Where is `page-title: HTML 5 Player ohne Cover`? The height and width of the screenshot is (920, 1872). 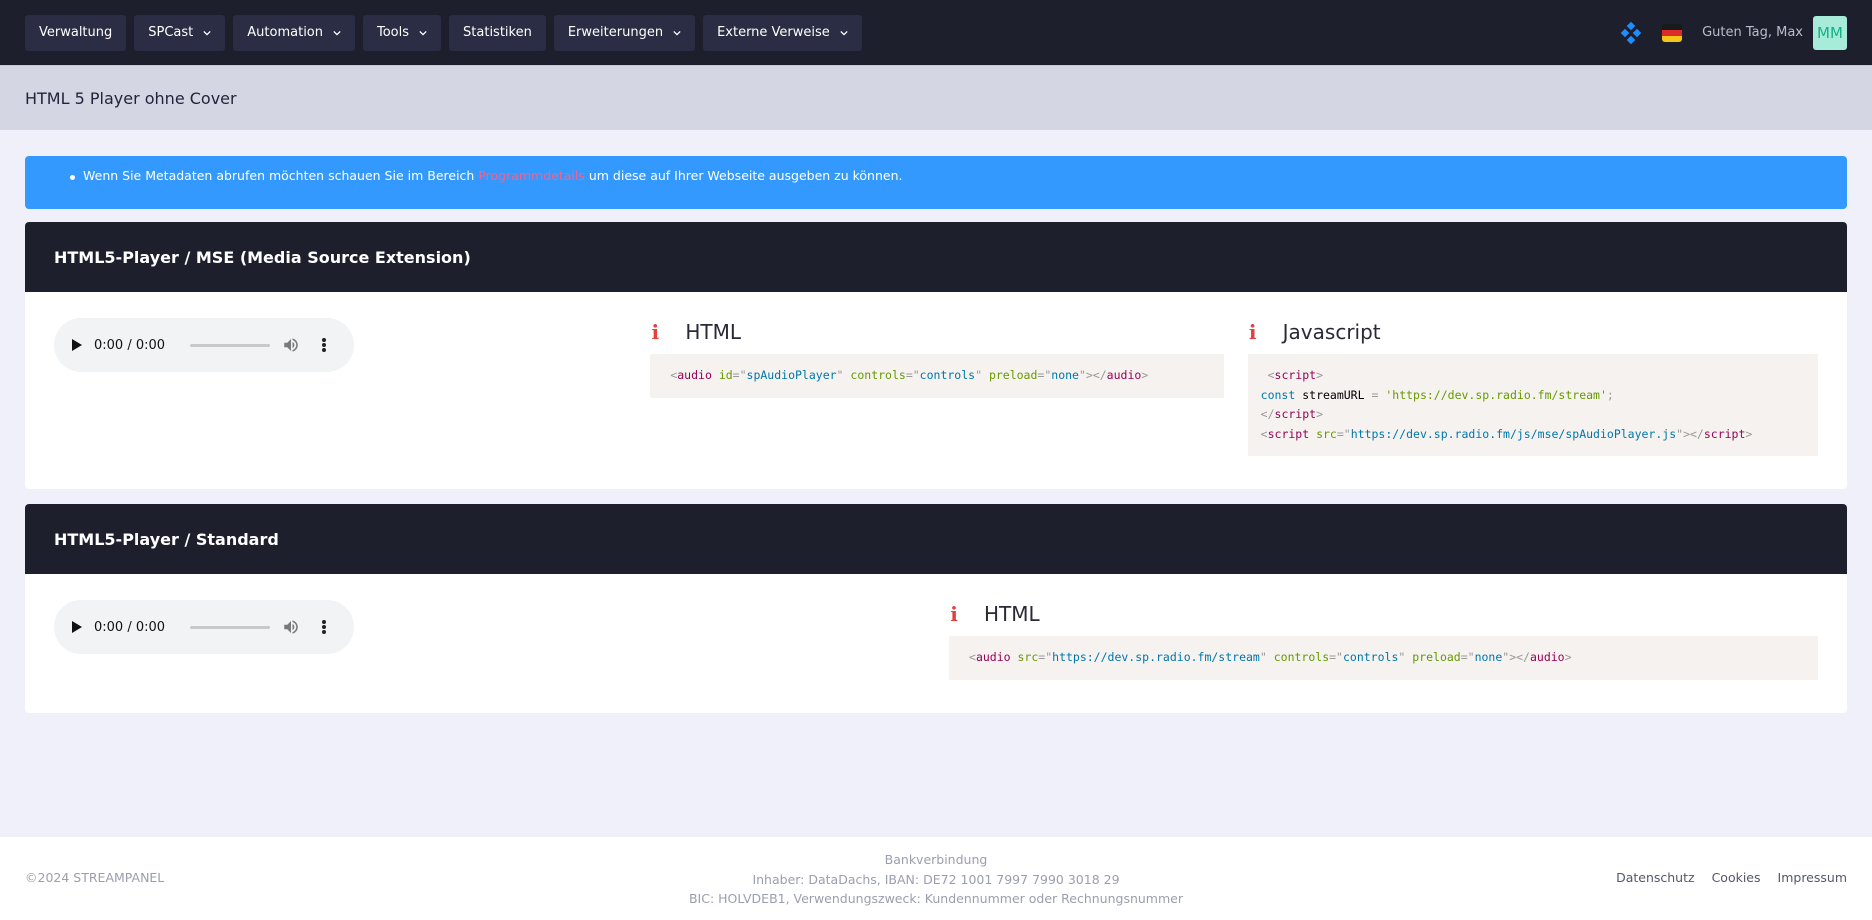 page-title: HTML 5 Player ohne Cover is located at coordinates (131, 98).